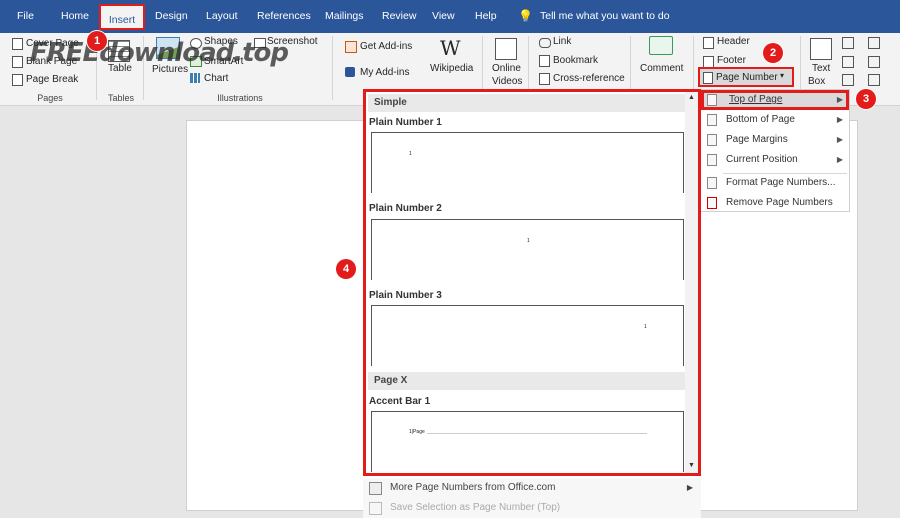  I want to click on tab-review: Review, so click(399, 16).